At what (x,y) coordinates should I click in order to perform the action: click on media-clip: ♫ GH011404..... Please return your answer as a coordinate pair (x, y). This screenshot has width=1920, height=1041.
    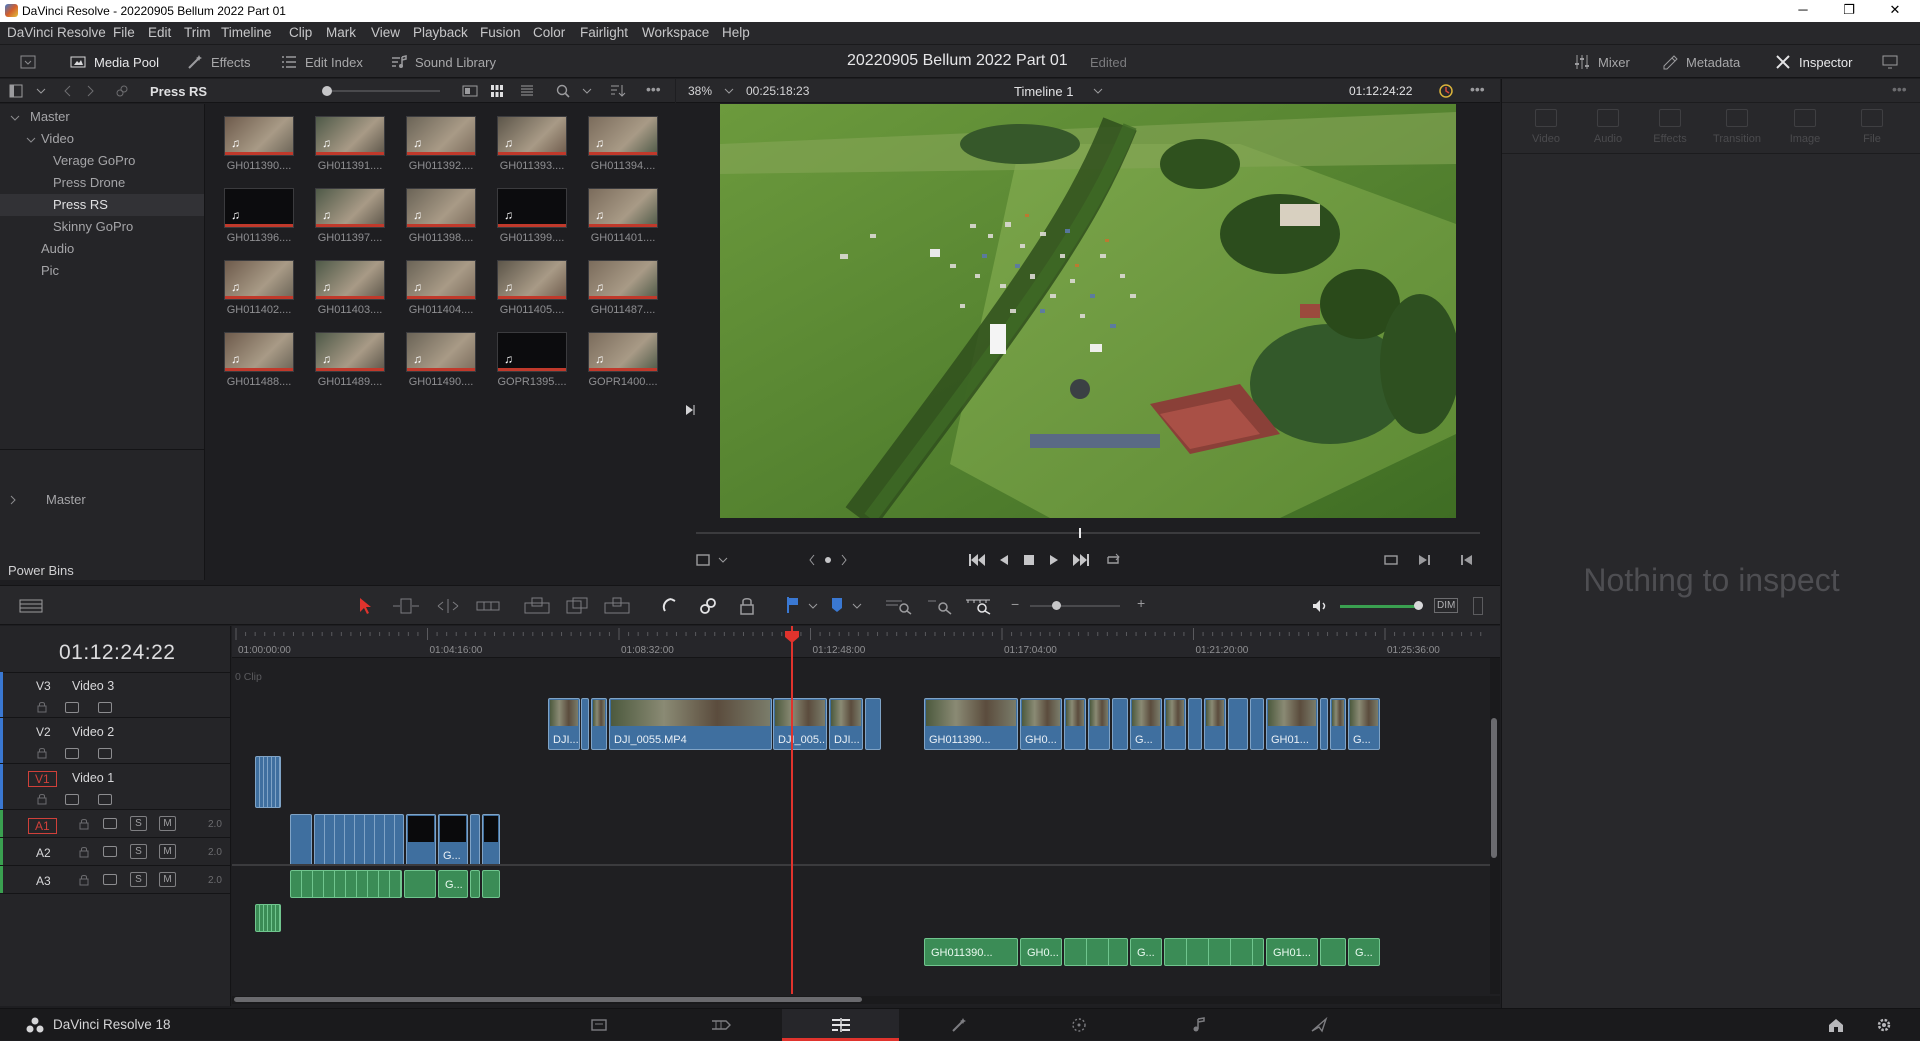
    Looking at the image, I should click on (441, 288).